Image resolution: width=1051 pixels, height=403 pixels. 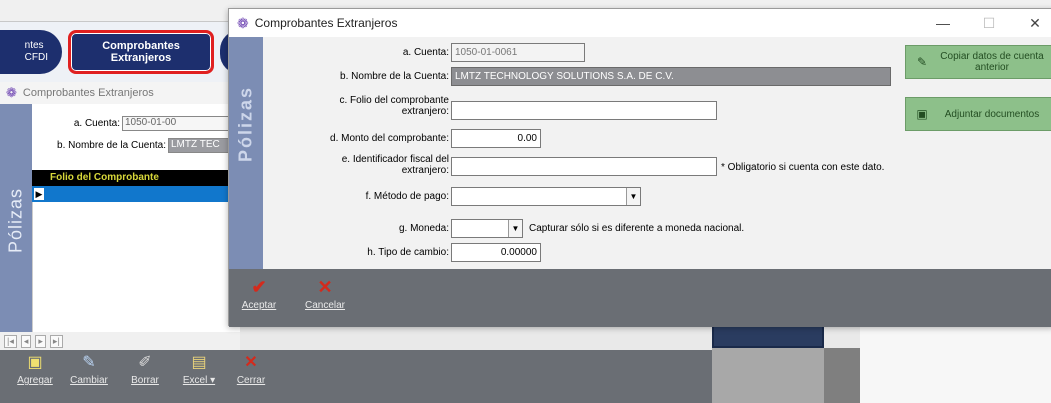 I want to click on bg-side-label: Pólizas, so click(x=15, y=220).